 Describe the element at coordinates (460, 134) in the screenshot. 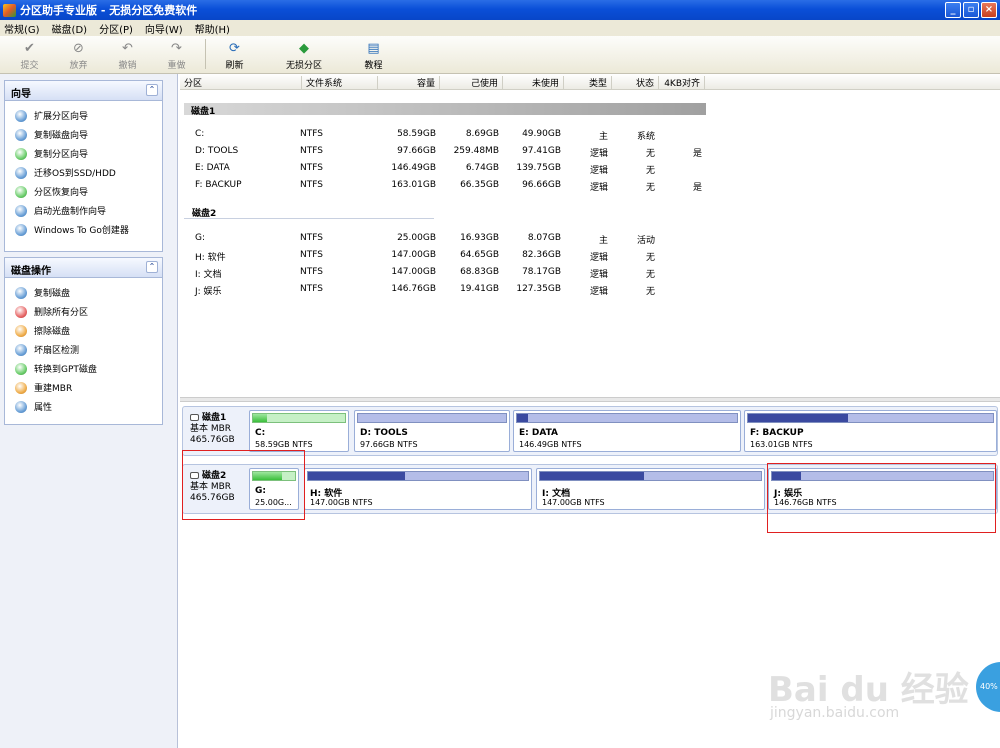

I see `table-row: C: NTFS 58.59GB 8.69GB 49.90GB 主 系统` at that location.